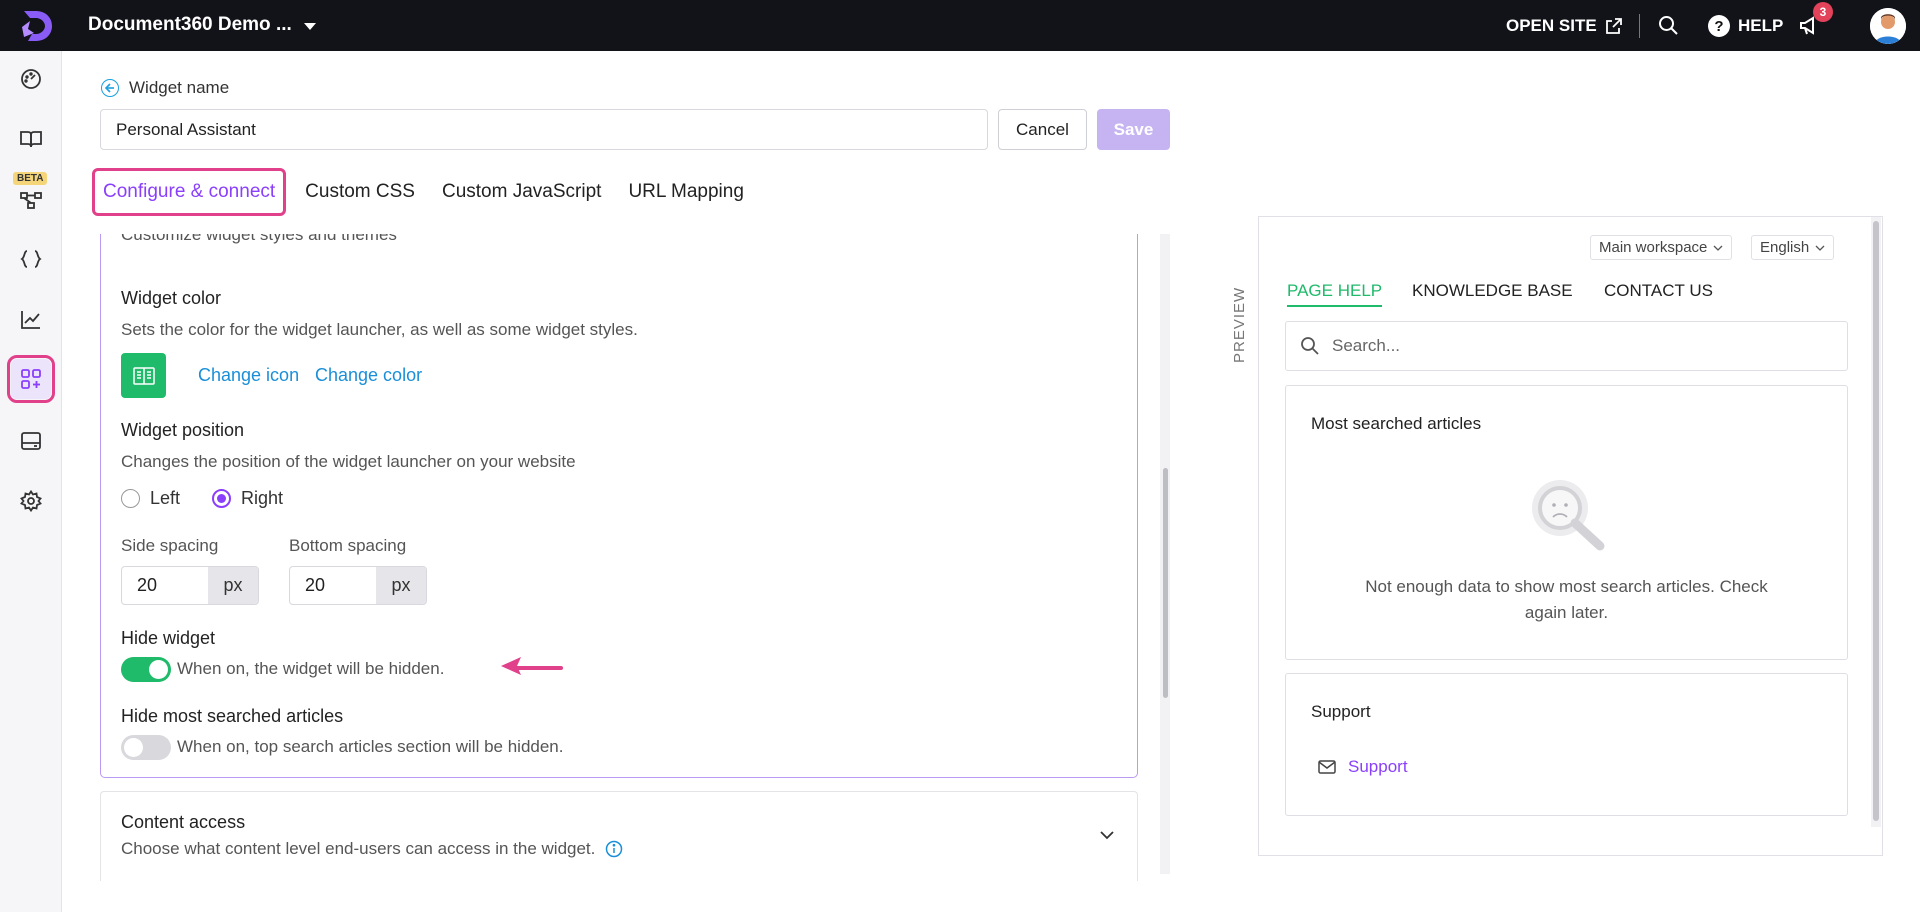 This screenshot has width=1920, height=912. I want to click on sidebar-item-settings, so click(31, 501).